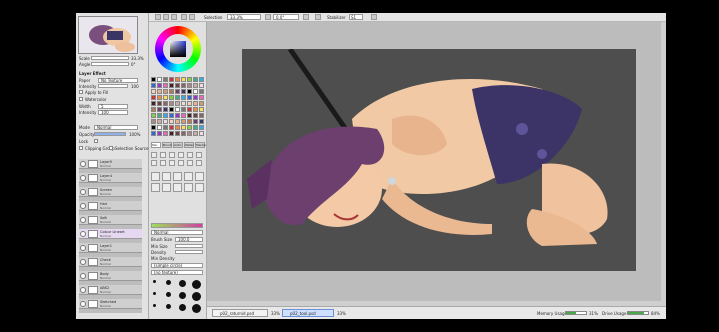 The width and height of the screenshot is (719, 332). What do you see at coordinates (110, 276) in the screenshot?
I see `layer-row: Body Normal` at bounding box center [110, 276].